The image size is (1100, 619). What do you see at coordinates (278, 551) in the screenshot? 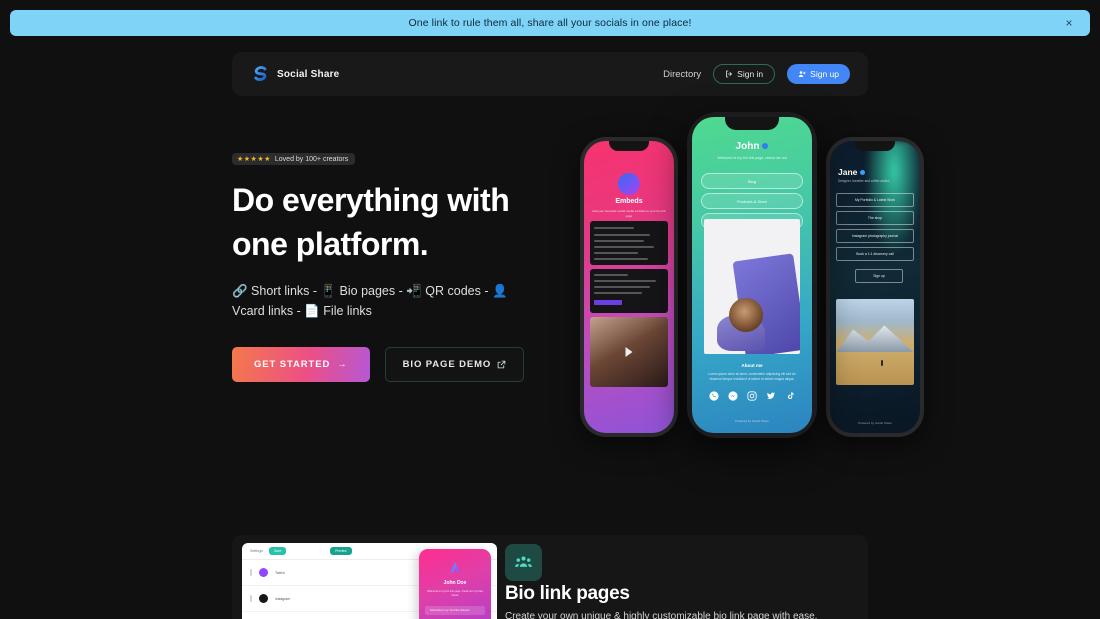
I see `dashboard-save-chip: Save` at bounding box center [278, 551].